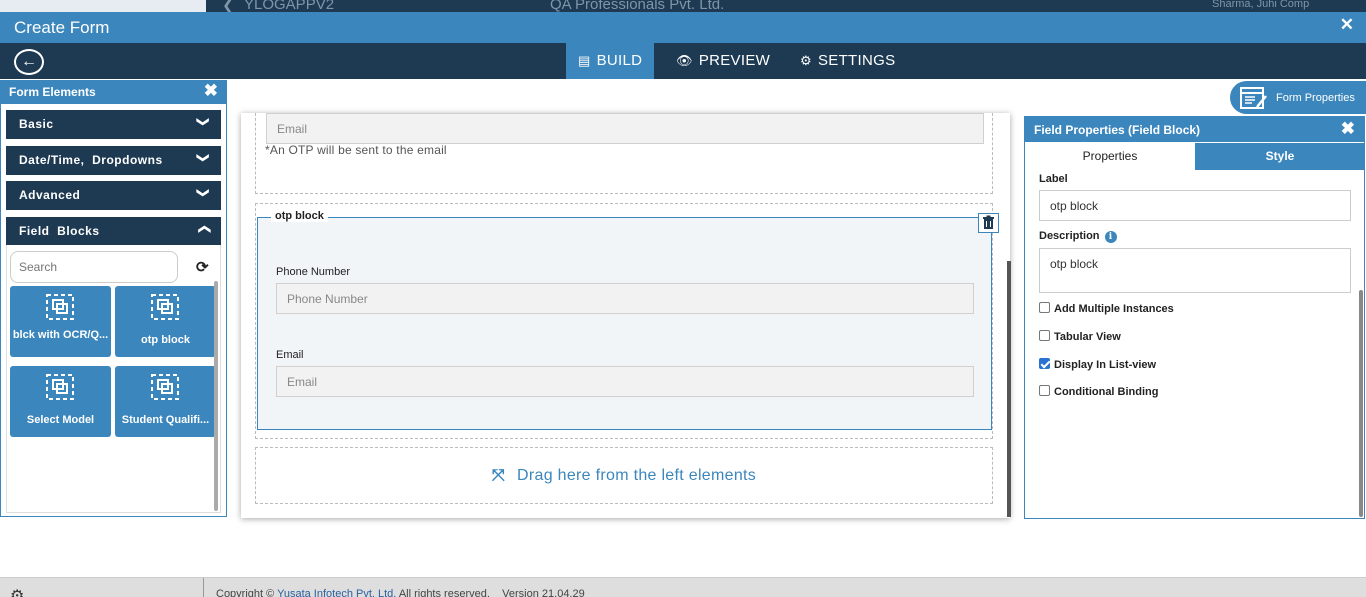  I want to click on conditional-binding-checkbox, so click(1044, 390).